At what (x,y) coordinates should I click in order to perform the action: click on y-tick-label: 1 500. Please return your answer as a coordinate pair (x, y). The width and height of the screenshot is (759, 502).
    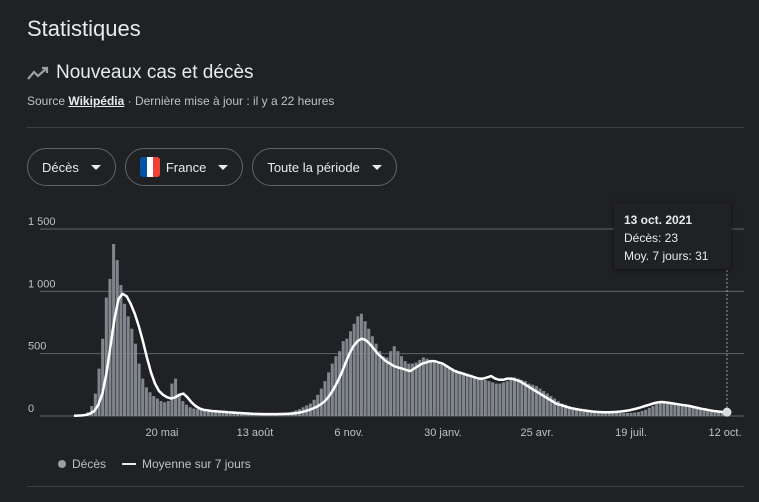
    Looking at the image, I should click on (42, 222).